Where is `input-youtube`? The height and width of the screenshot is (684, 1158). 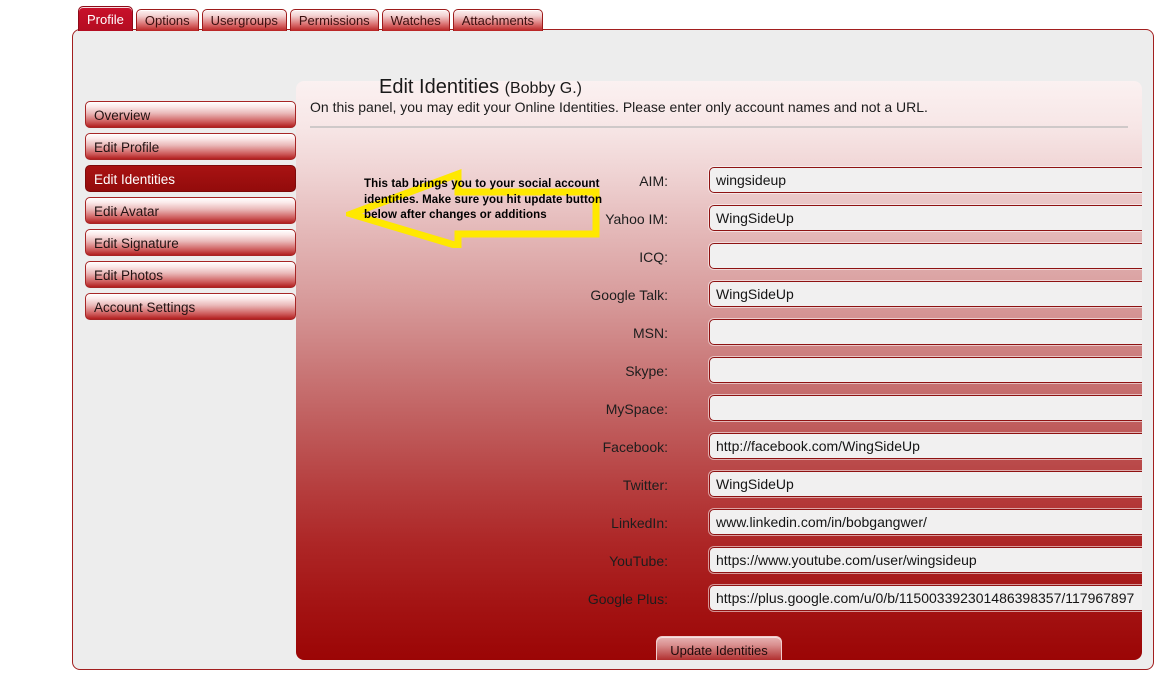 input-youtube is located at coordinates (925, 560).